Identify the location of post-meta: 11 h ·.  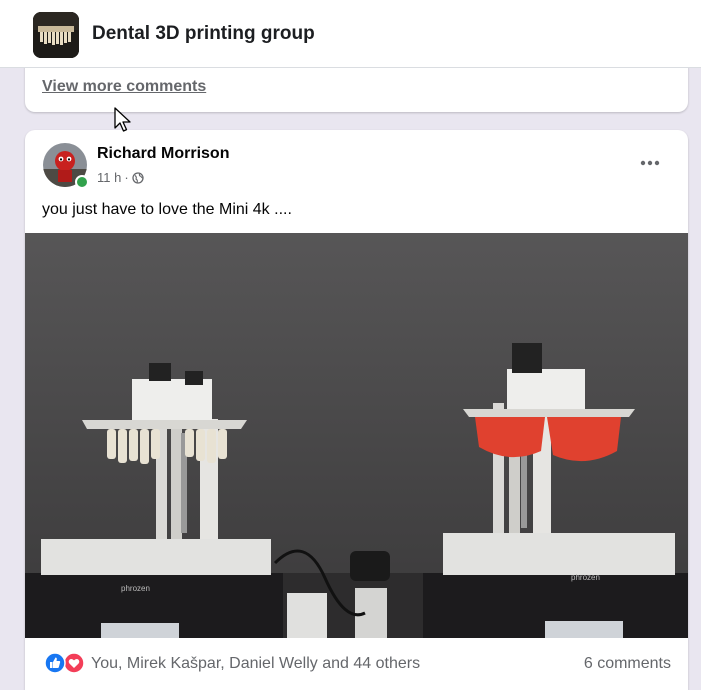
(120, 177).